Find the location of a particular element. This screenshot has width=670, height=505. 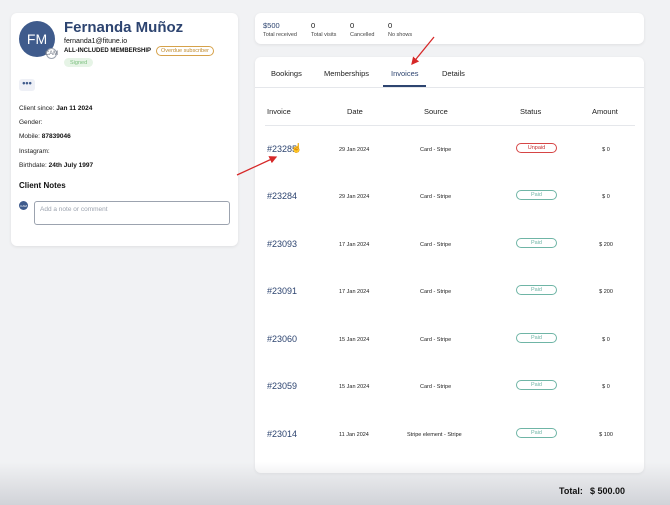

footer-bar is located at coordinates (335, 483).